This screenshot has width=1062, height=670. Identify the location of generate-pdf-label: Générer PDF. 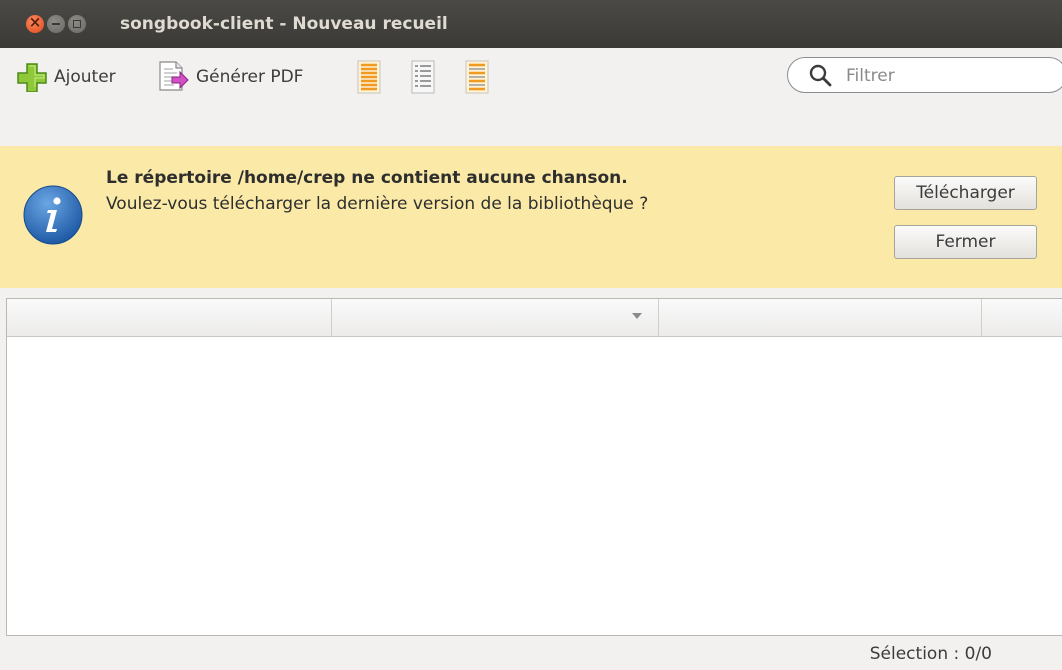
(250, 77).